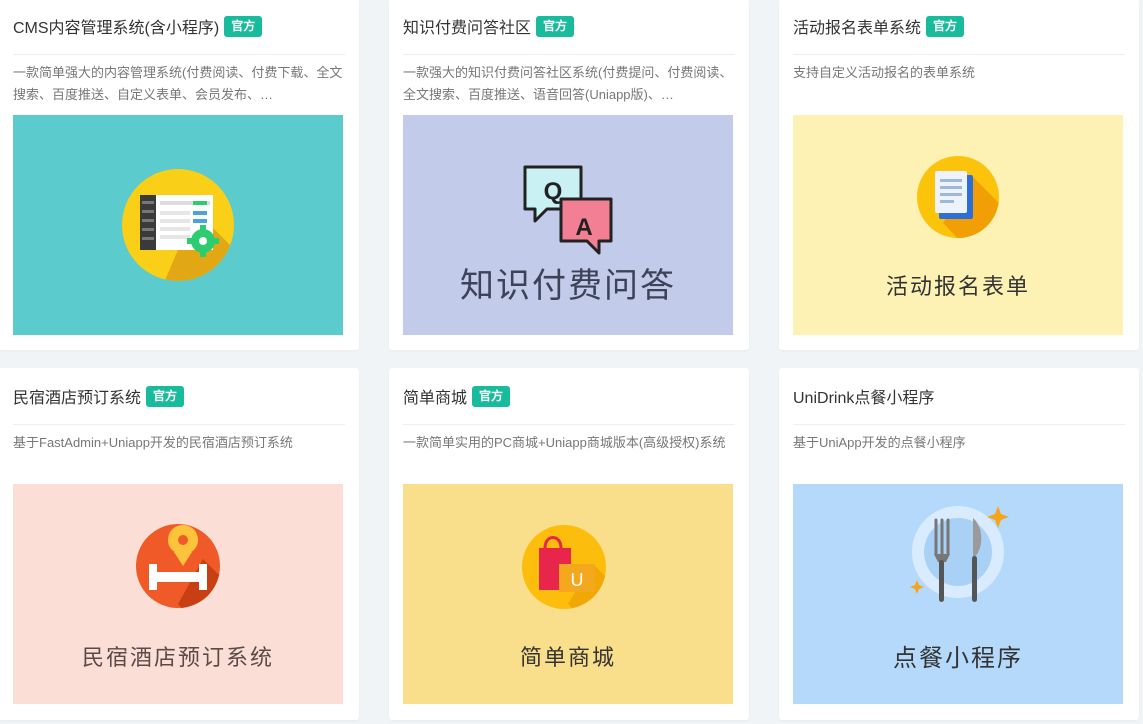  Describe the element at coordinates (564, 442) in the screenshot. I see `card-description: 一款简单实用的PC商城+Uniapp商城版本(高级授权)系统` at that location.